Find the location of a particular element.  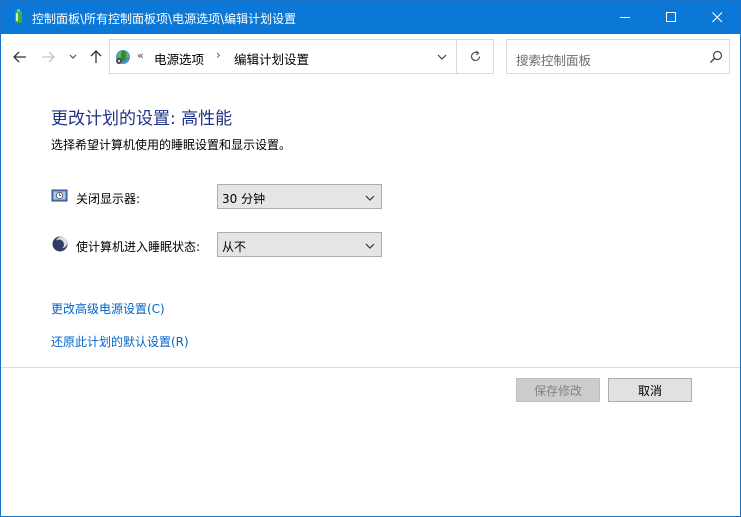

sleep-label: 使计算机进入睡眠状态: is located at coordinates (138, 247).